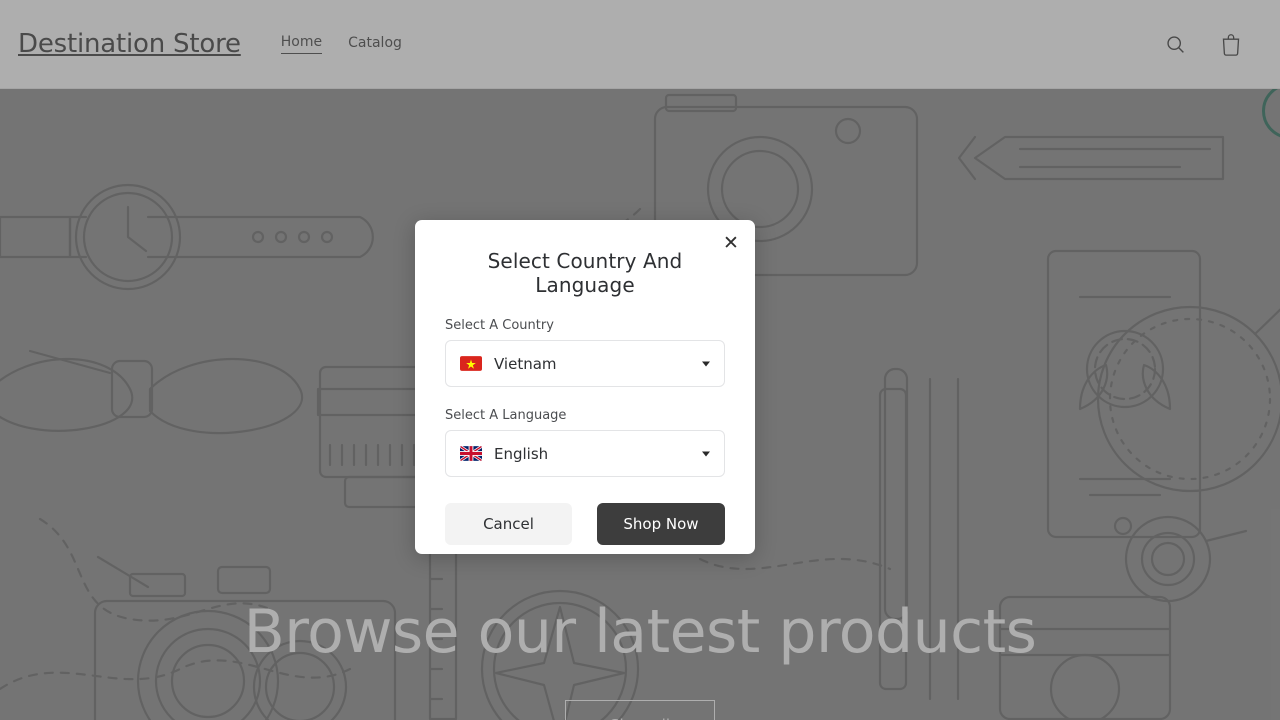 This screenshot has width=1280, height=720. Describe the element at coordinates (471, 453) in the screenshot. I see `uk-flag` at that location.